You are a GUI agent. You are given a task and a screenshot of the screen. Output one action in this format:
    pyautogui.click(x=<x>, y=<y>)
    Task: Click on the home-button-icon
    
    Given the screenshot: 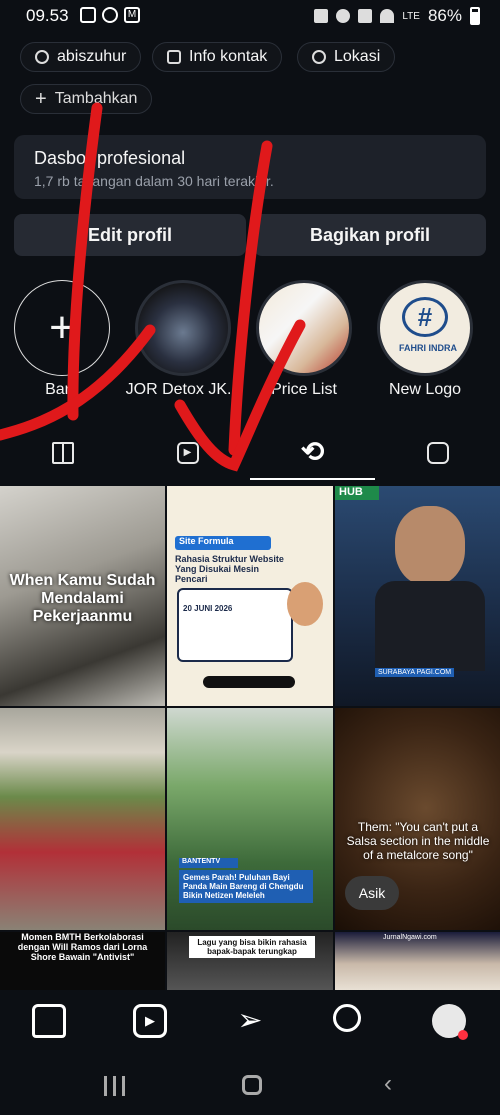 What is the action you would take?
    pyautogui.click(x=252, y=1085)
    